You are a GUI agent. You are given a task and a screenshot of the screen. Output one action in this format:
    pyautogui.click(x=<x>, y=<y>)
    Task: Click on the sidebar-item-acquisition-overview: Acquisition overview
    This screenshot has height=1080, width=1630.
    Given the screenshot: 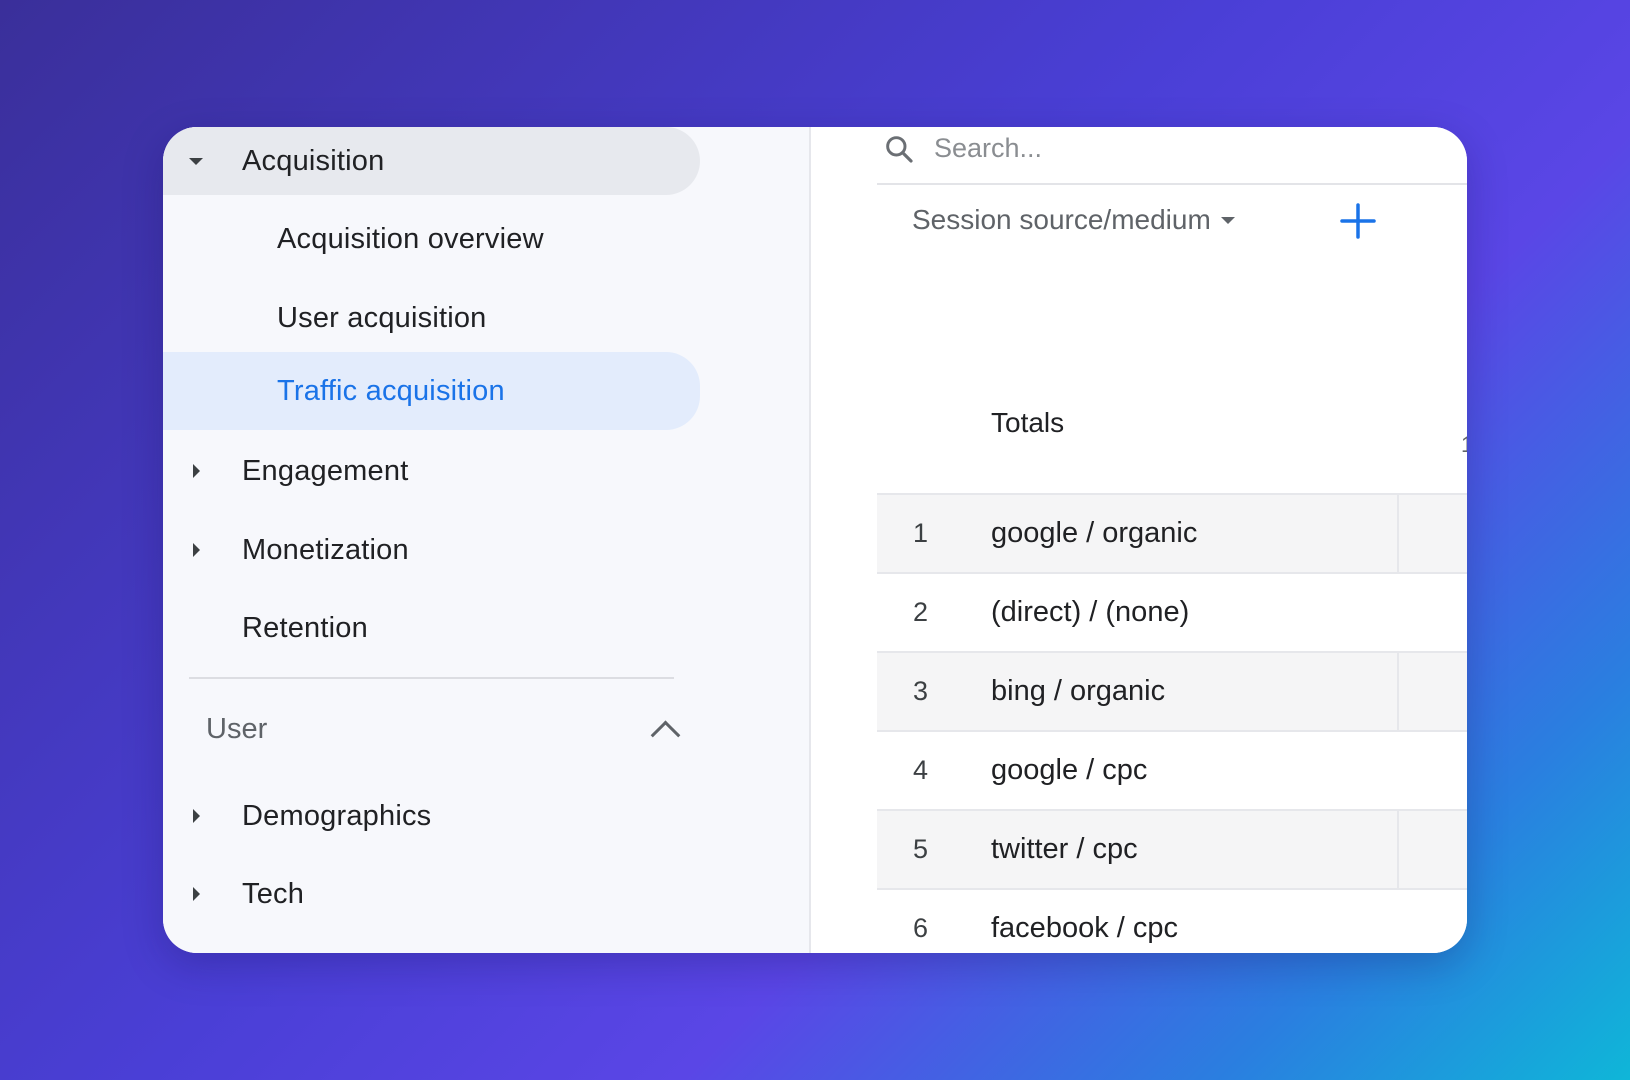 What is the action you would take?
    pyautogui.click(x=431, y=239)
    